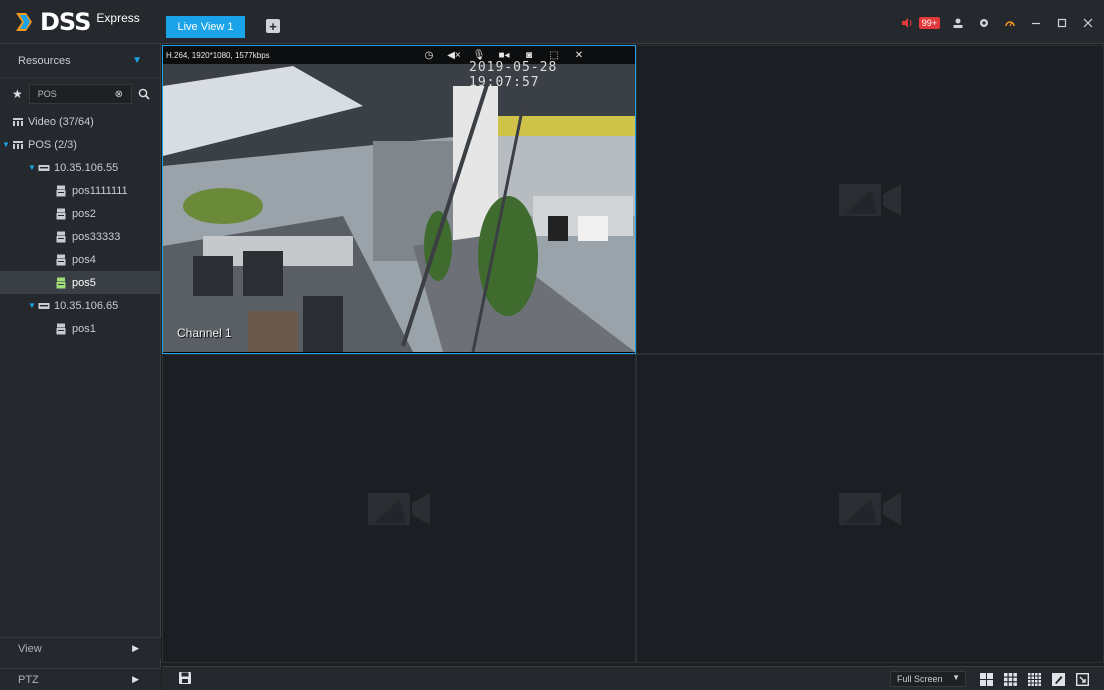  What do you see at coordinates (119, 94) in the screenshot?
I see `clear-search-icon: ⊗` at bounding box center [119, 94].